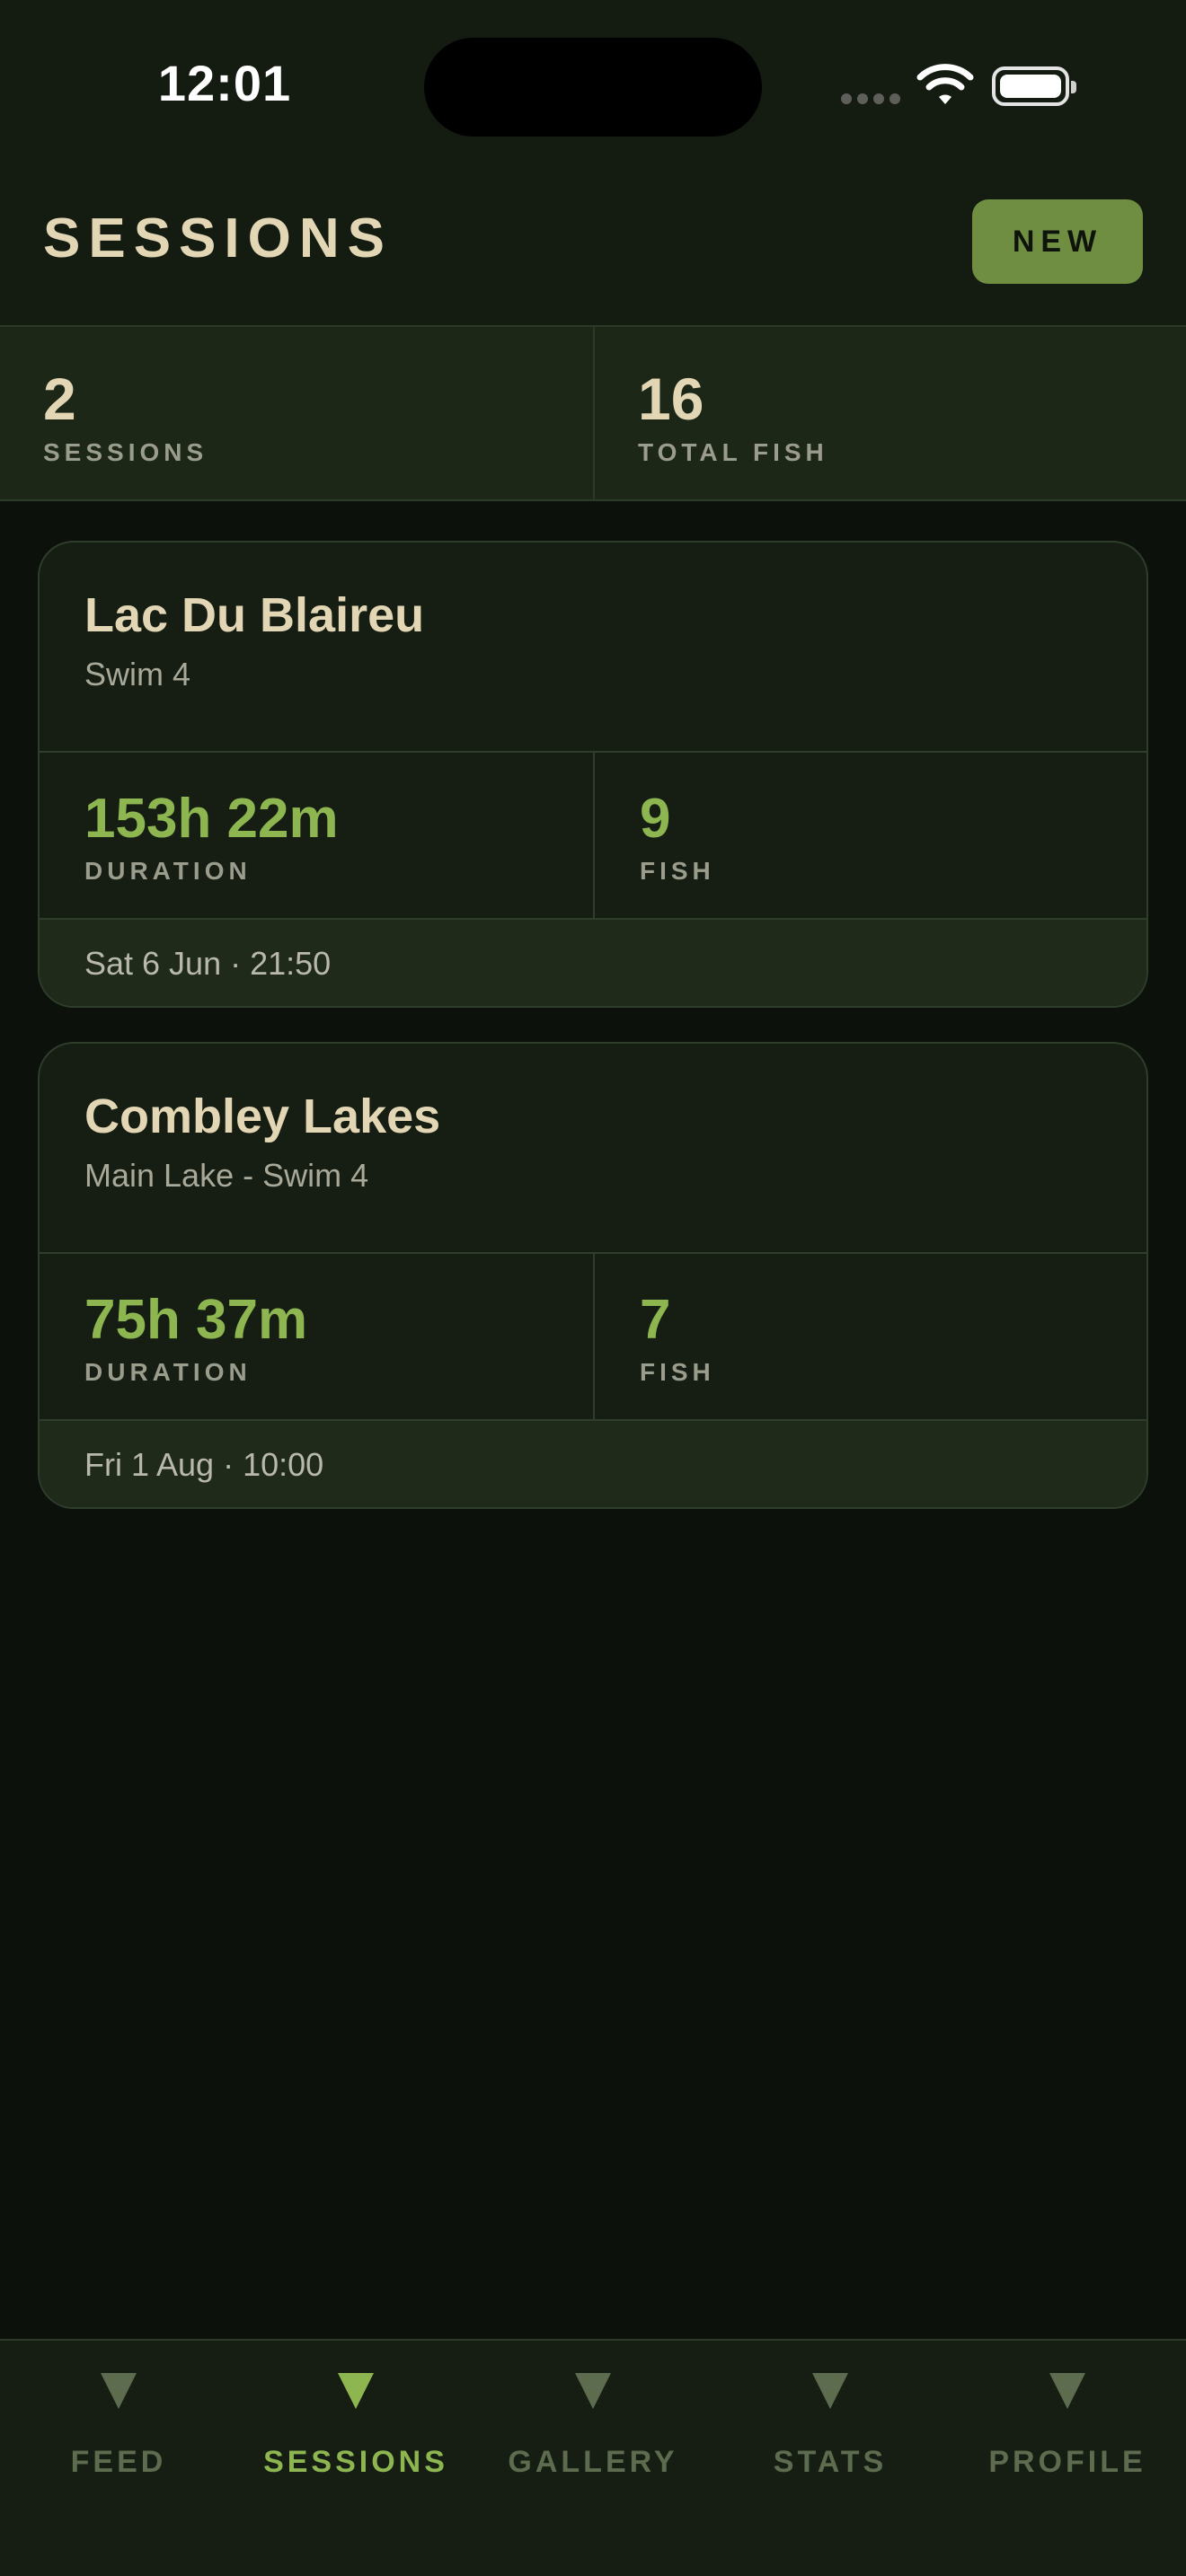 Image resolution: width=1186 pixels, height=2576 pixels. I want to click on tab-label: STATS, so click(830, 2462).